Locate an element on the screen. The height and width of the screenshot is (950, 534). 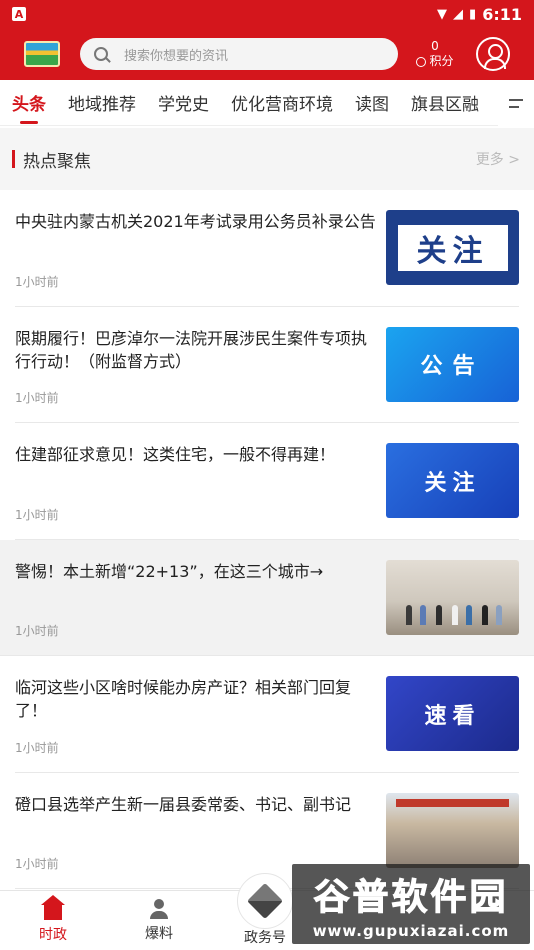
tab-county-media: 旗县区融 is located at coordinates (445, 103).